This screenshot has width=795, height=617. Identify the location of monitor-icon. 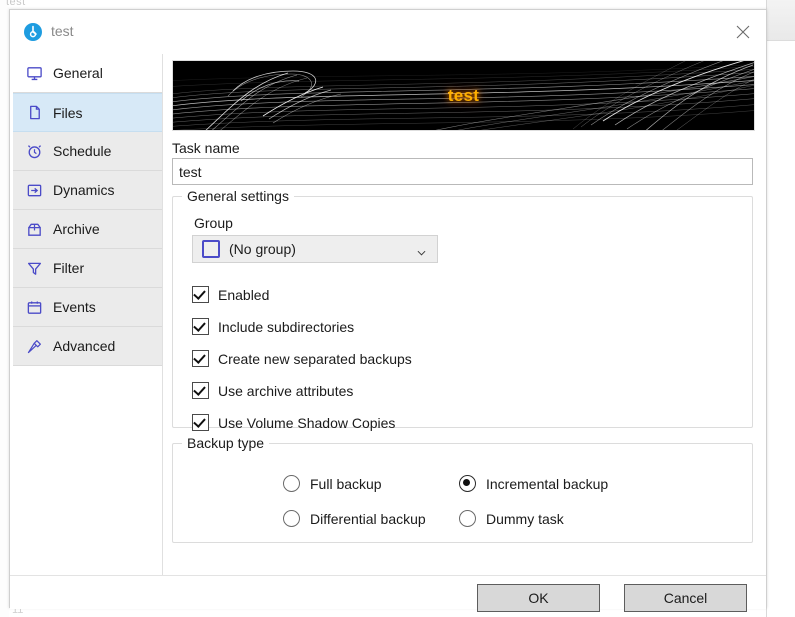
(34, 73).